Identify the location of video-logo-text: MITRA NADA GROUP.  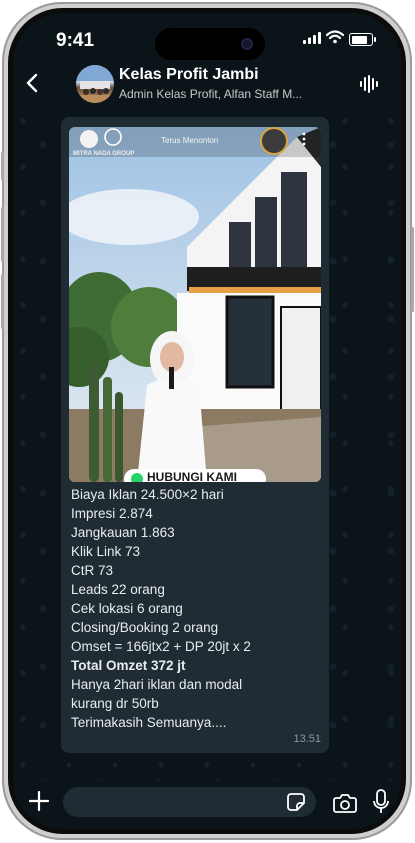
(104, 154).